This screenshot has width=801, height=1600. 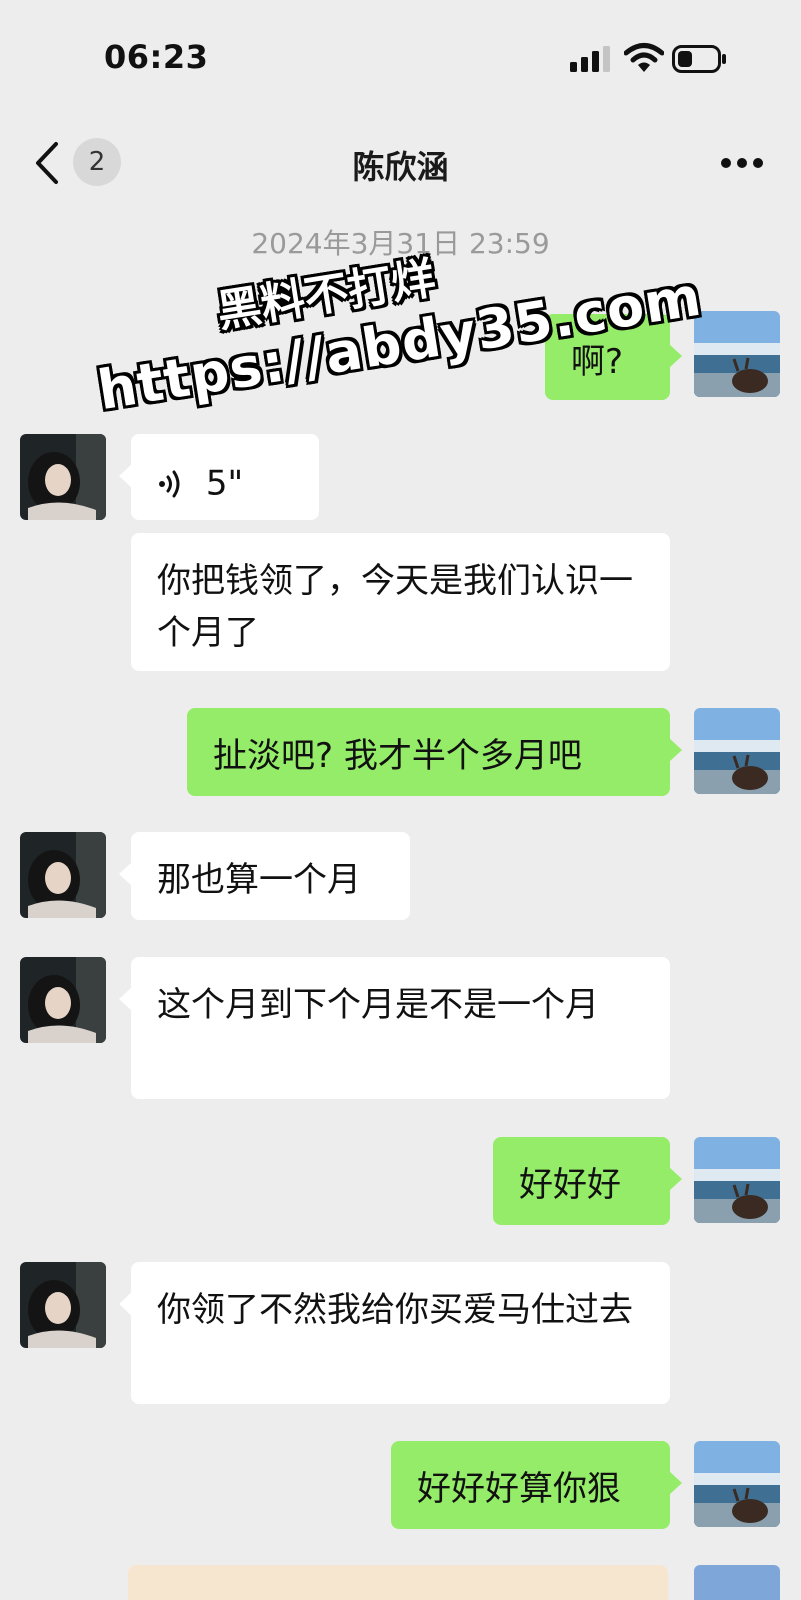 What do you see at coordinates (699, 59) in the screenshot?
I see `battery-icon` at bounding box center [699, 59].